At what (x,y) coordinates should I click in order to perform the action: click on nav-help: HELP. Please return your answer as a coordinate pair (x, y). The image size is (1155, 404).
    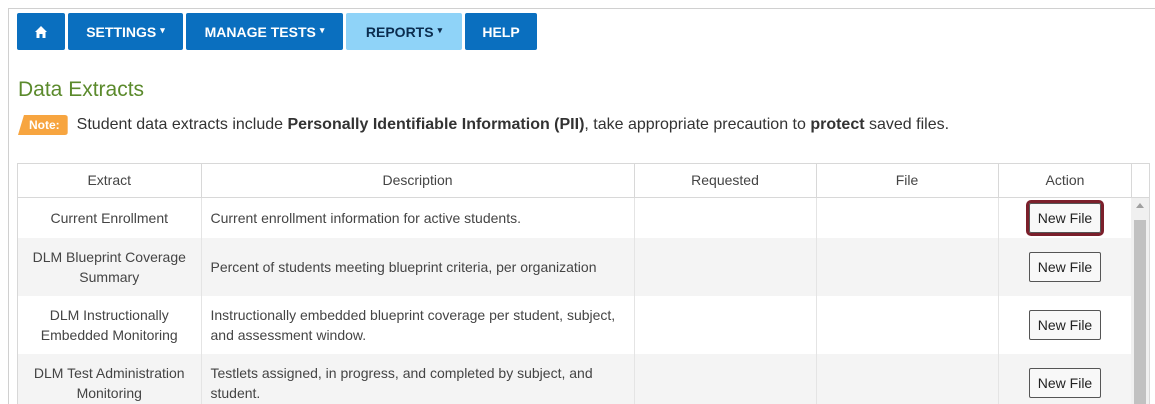
    Looking at the image, I should click on (501, 31).